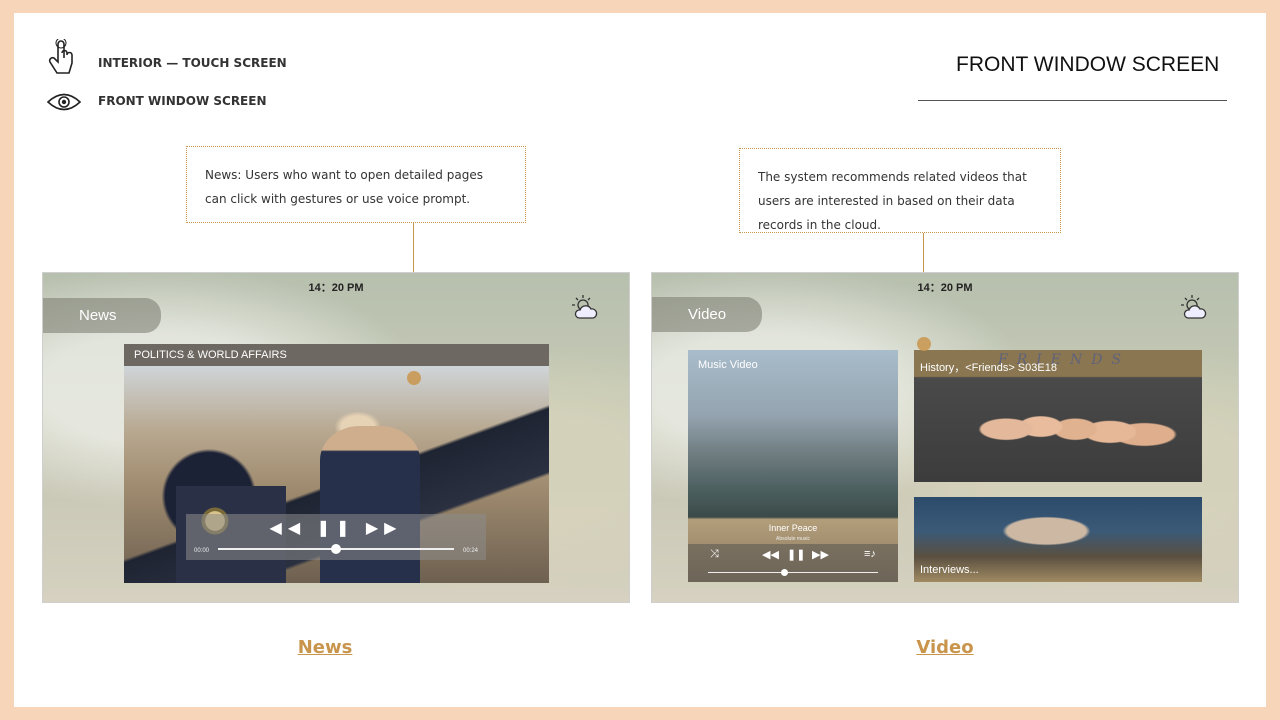  Describe the element at coordinates (1072, 100) in the screenshot. I see `title-divider` at that location.